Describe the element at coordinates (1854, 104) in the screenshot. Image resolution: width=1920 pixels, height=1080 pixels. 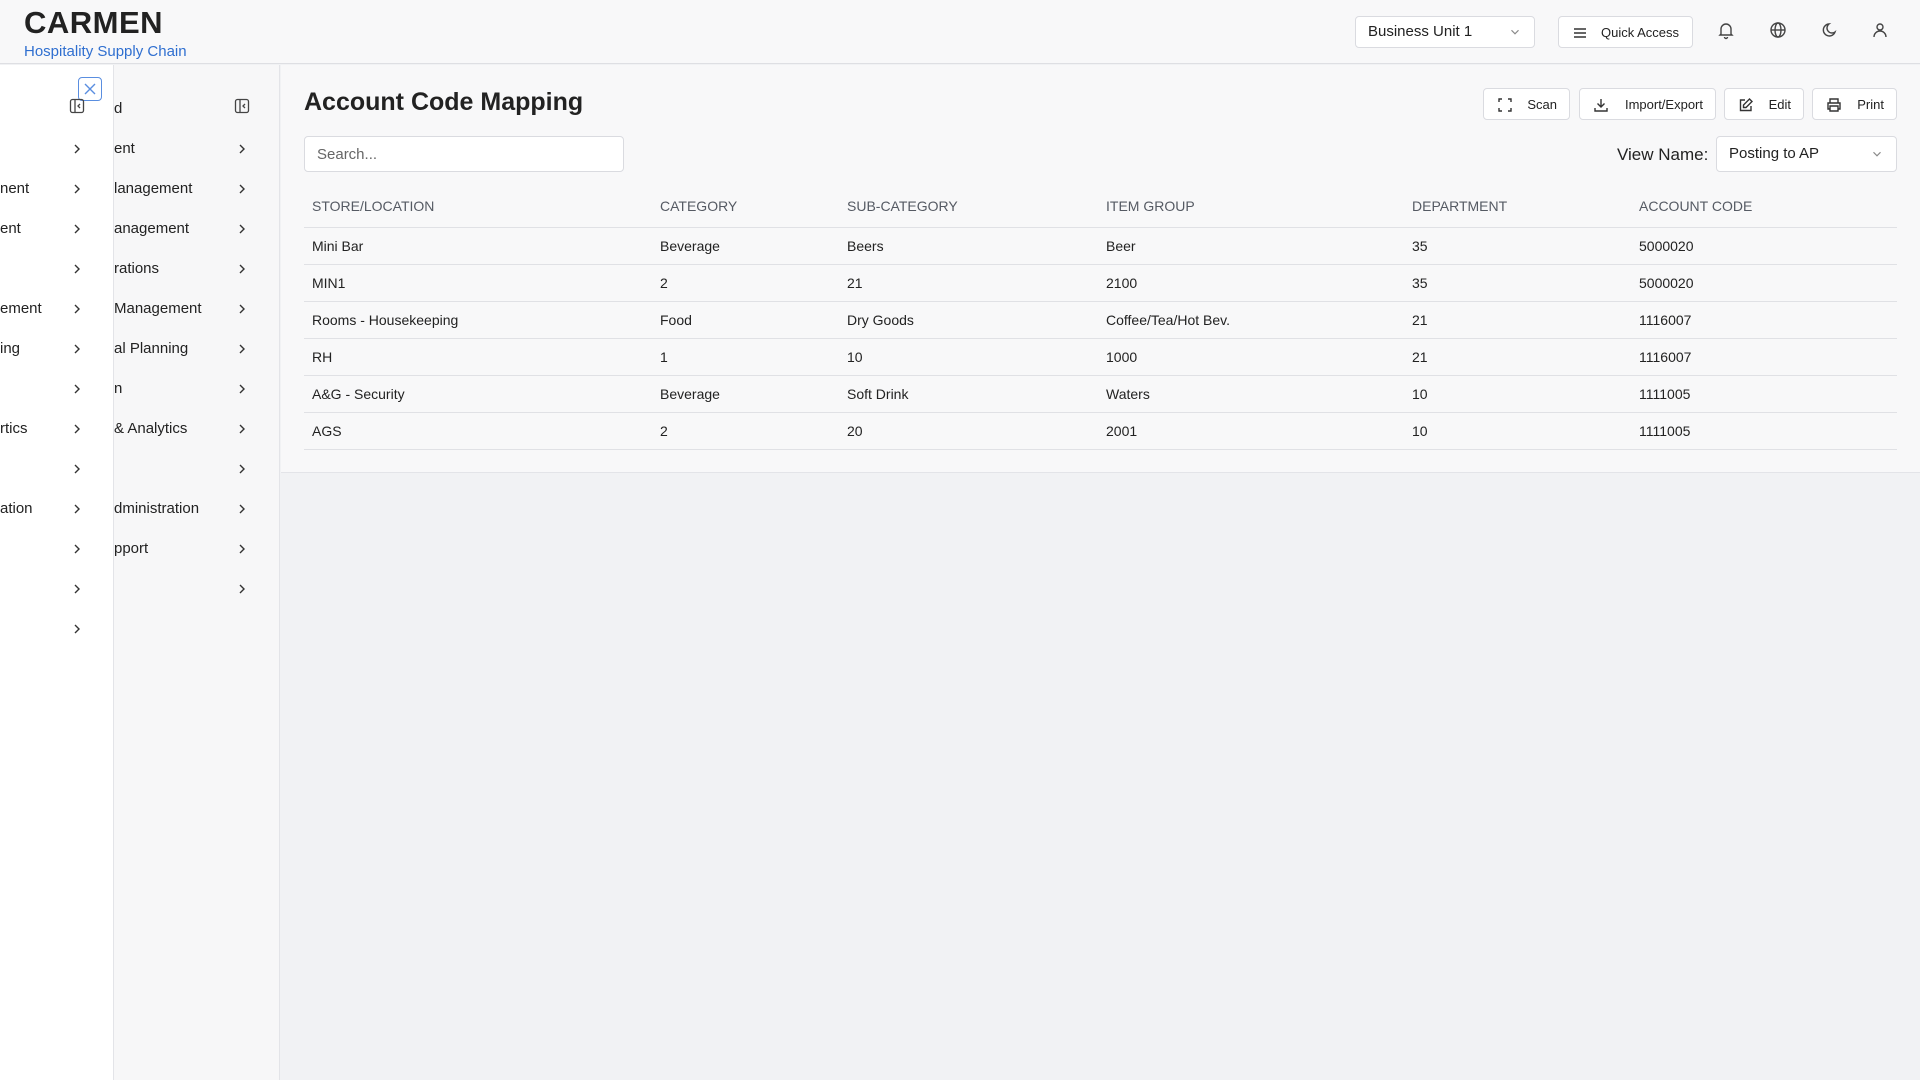
I see `print-button: Print` at that location.